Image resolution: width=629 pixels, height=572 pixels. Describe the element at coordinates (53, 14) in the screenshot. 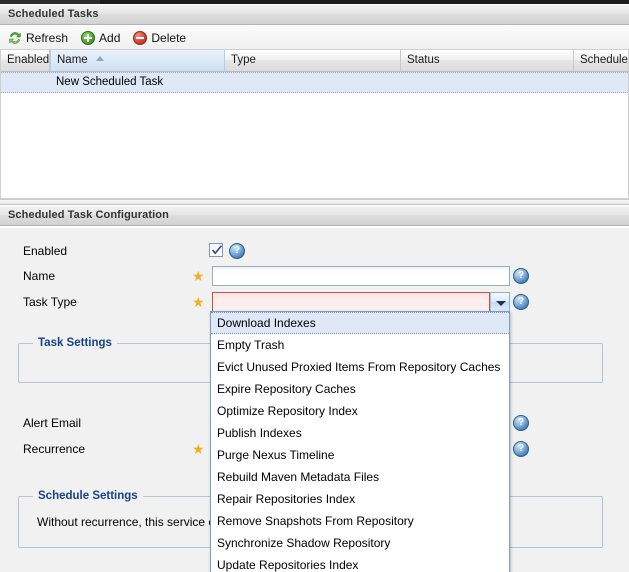

I see `page-title: Scheduled Tasks` at that location.